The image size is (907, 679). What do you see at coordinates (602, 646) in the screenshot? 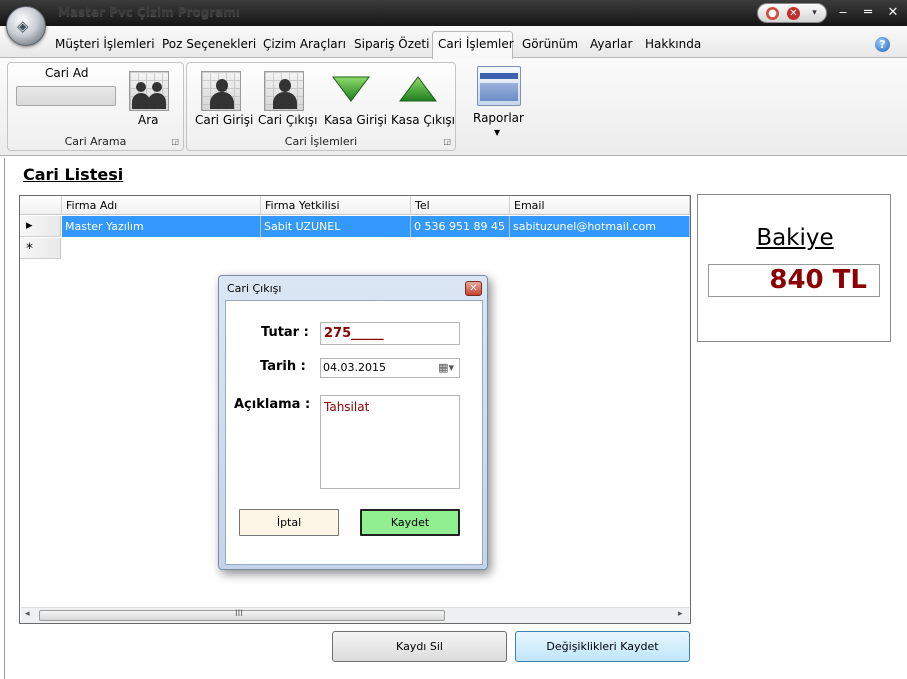
I see `save-changes-button: Değişiklikleri Kaydet` at bounding box center [602, 646].